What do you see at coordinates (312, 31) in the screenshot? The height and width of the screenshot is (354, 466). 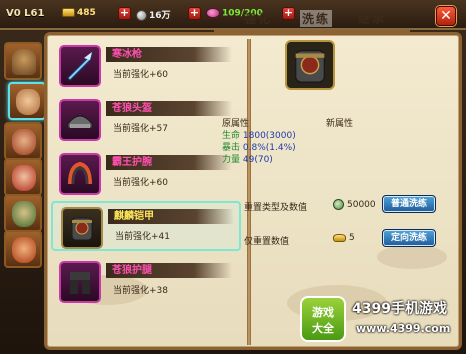 I see `tab-underline` at bounding box center [312, 31].